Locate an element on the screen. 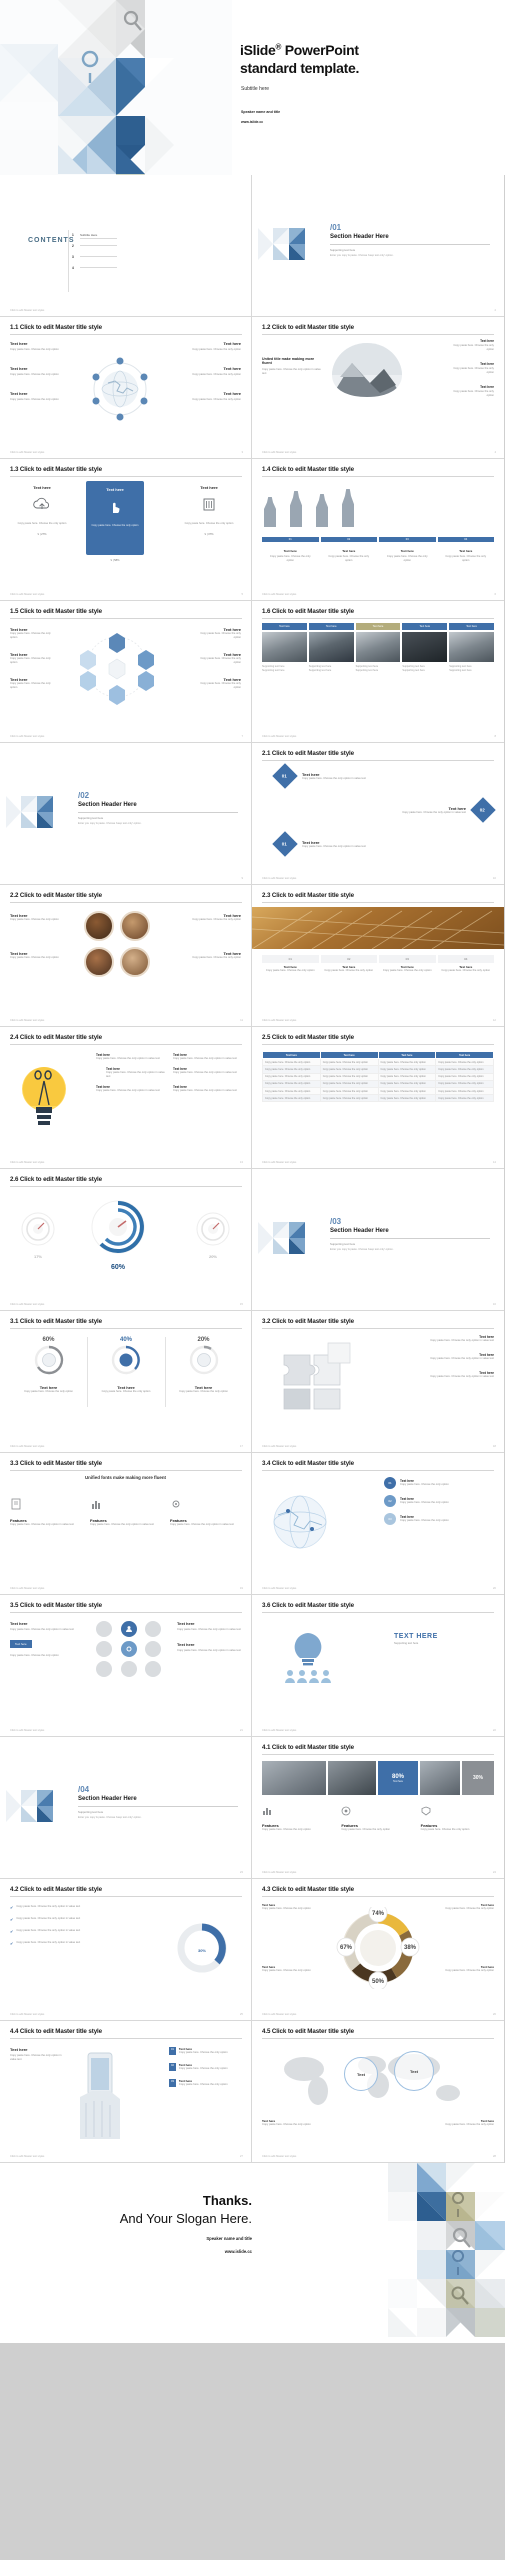 Image resolution: width=505 pixels, height=2560 pixels. page-number: 21 is located at coordinates (241, 1730).